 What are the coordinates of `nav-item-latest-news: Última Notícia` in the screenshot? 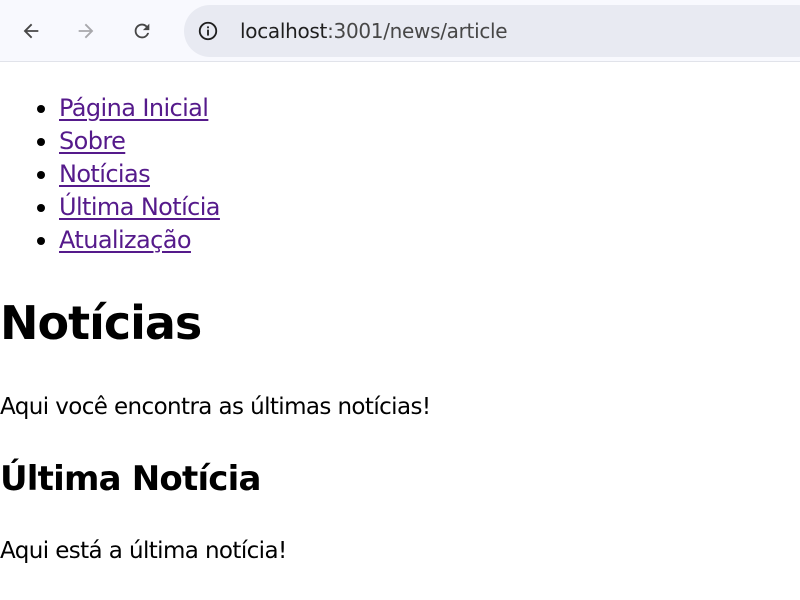 It's located at (140, 207).